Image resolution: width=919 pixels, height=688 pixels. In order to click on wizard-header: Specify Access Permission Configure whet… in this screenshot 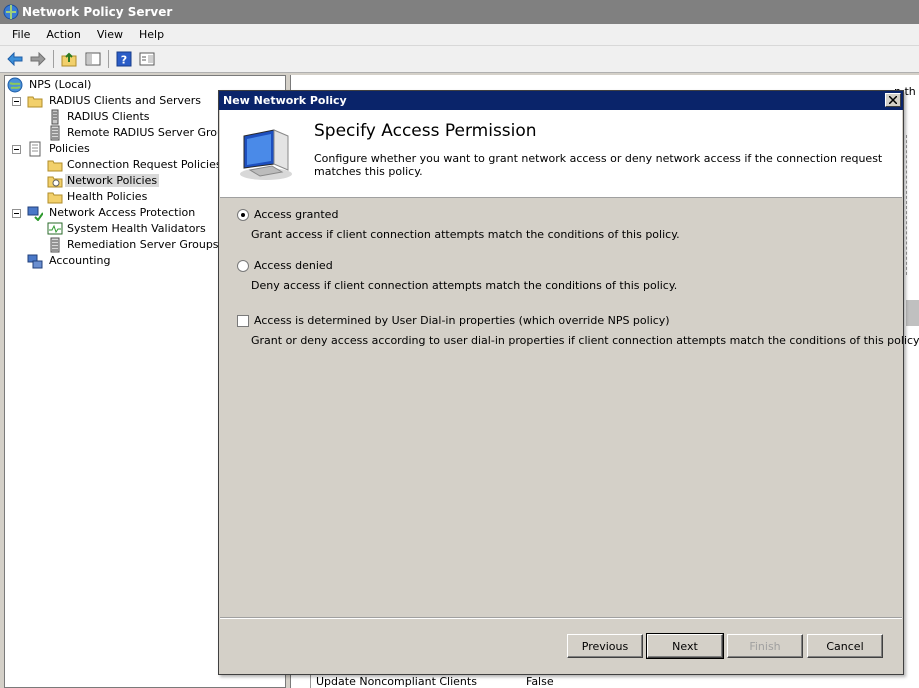, I will do `click(561, 154)`.